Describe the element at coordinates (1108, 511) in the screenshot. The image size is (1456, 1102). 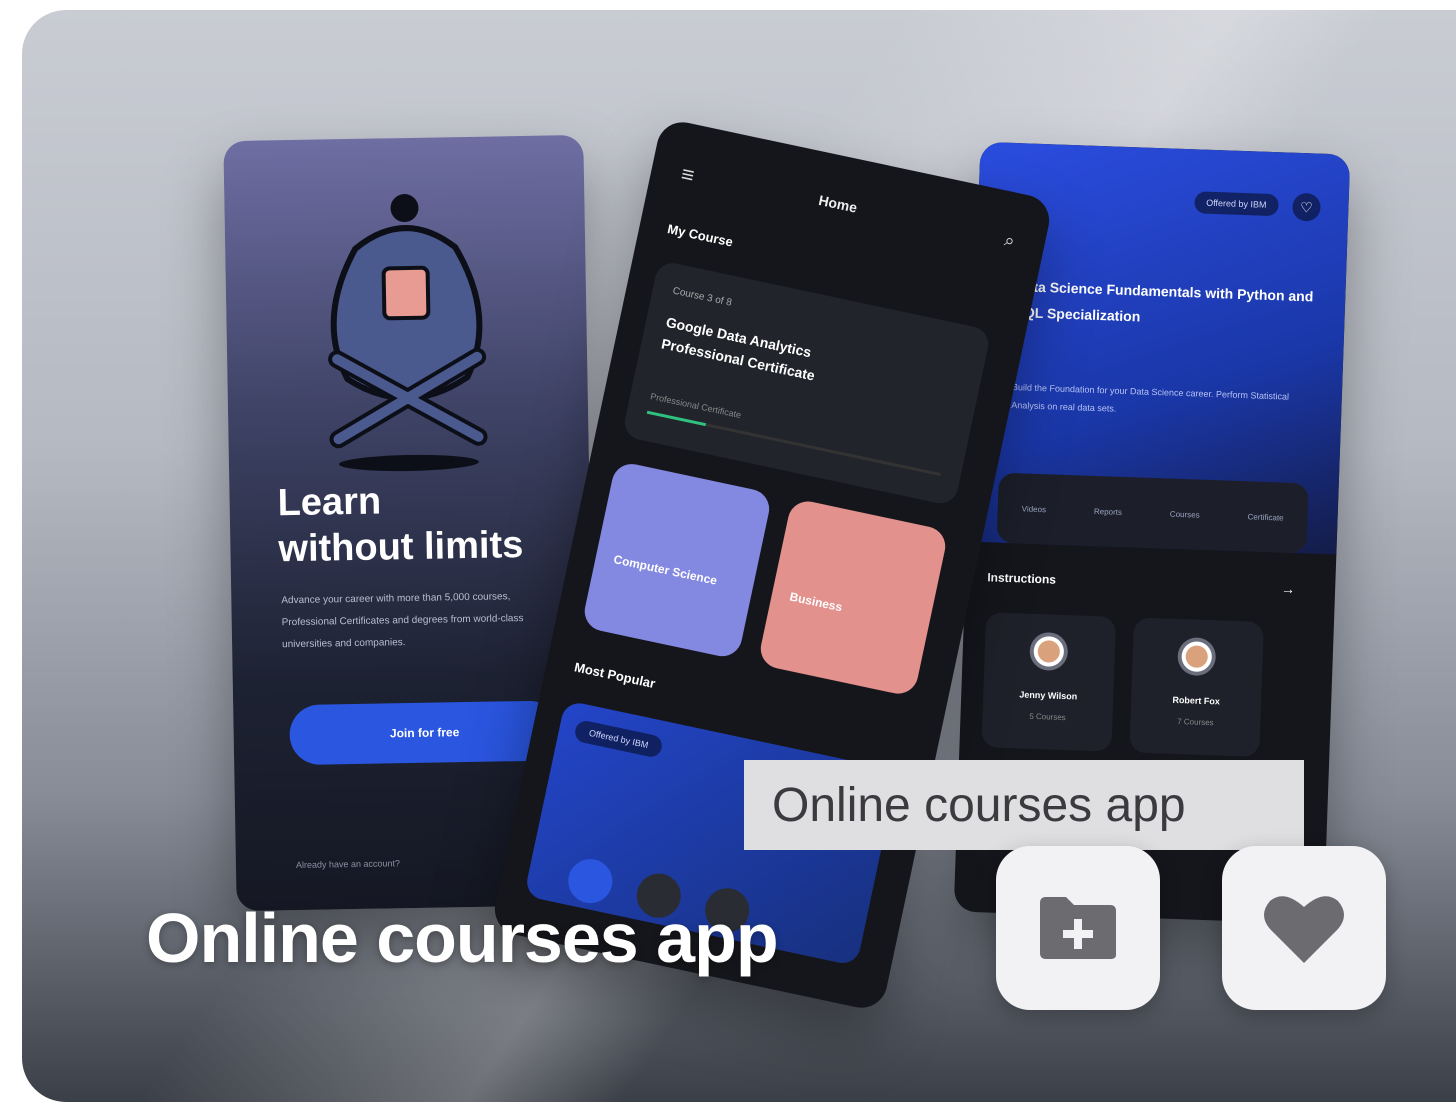
I see `stat-reports: Reports` at that location.